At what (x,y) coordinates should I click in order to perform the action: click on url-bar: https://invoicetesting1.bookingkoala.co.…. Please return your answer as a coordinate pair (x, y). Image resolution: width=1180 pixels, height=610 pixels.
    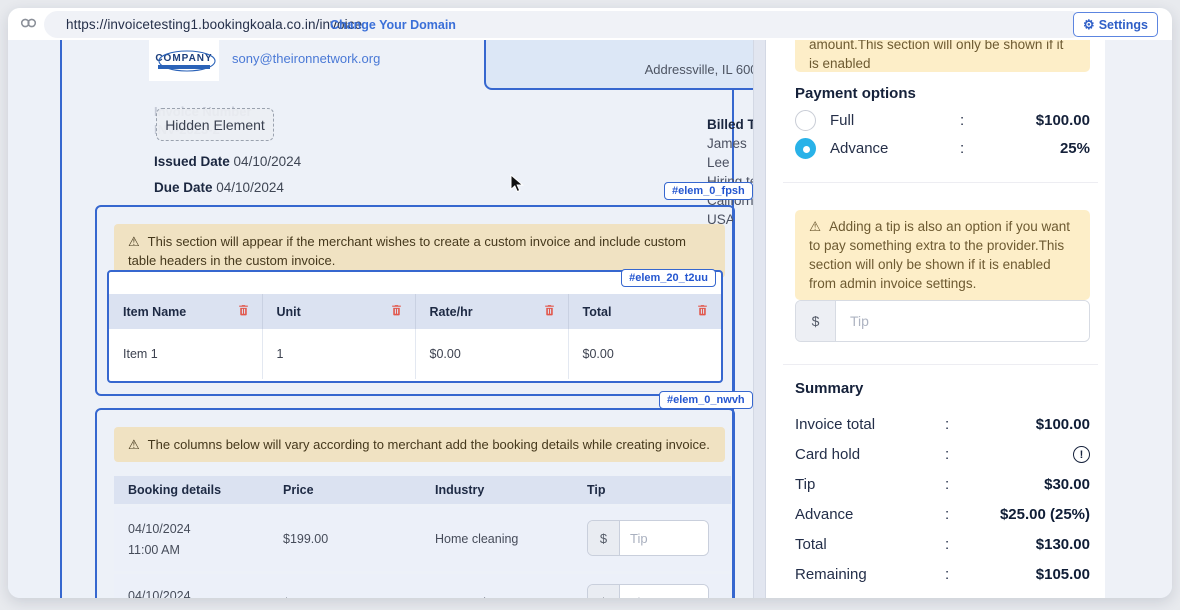
    Looking at the image, I should click on (564, 24).